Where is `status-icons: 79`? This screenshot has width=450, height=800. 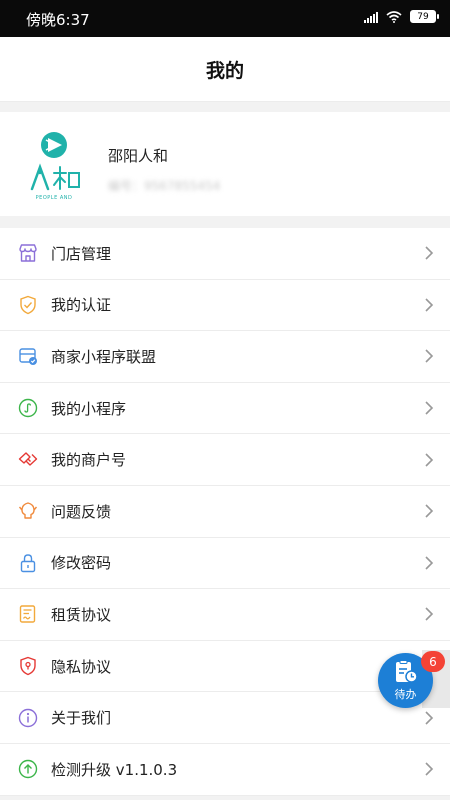 status-icons: 79 is located at coordinates (401, 16).